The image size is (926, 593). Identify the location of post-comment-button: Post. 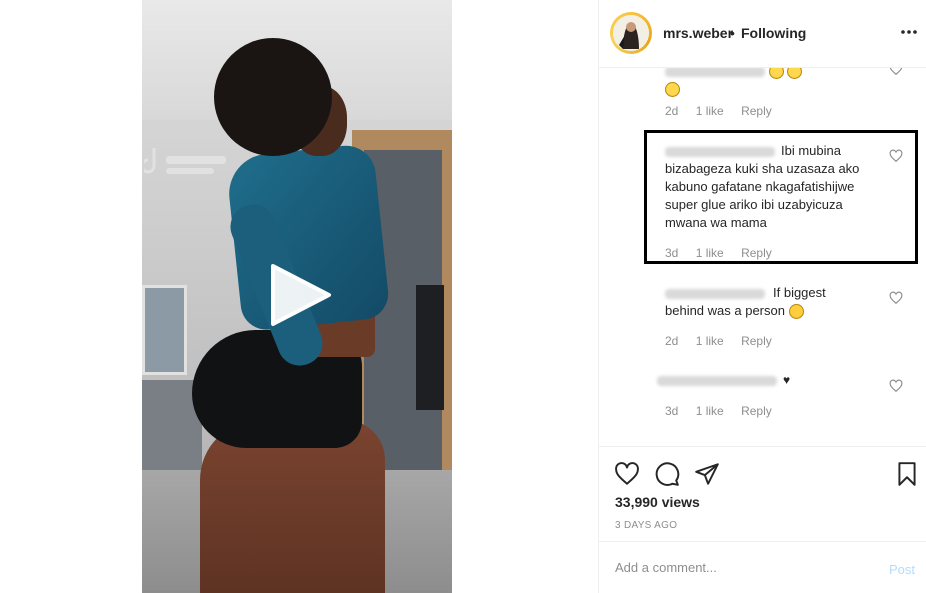
(902, 569).